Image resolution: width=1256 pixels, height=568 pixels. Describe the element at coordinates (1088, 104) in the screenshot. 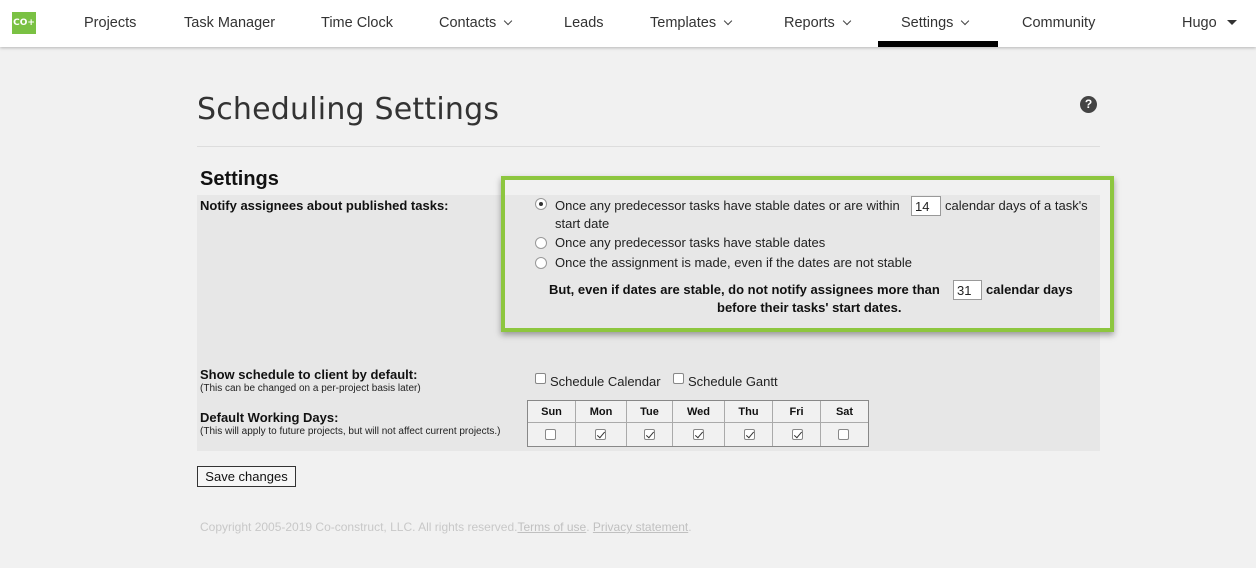

I see `question-circle-icon: ?` at that location.